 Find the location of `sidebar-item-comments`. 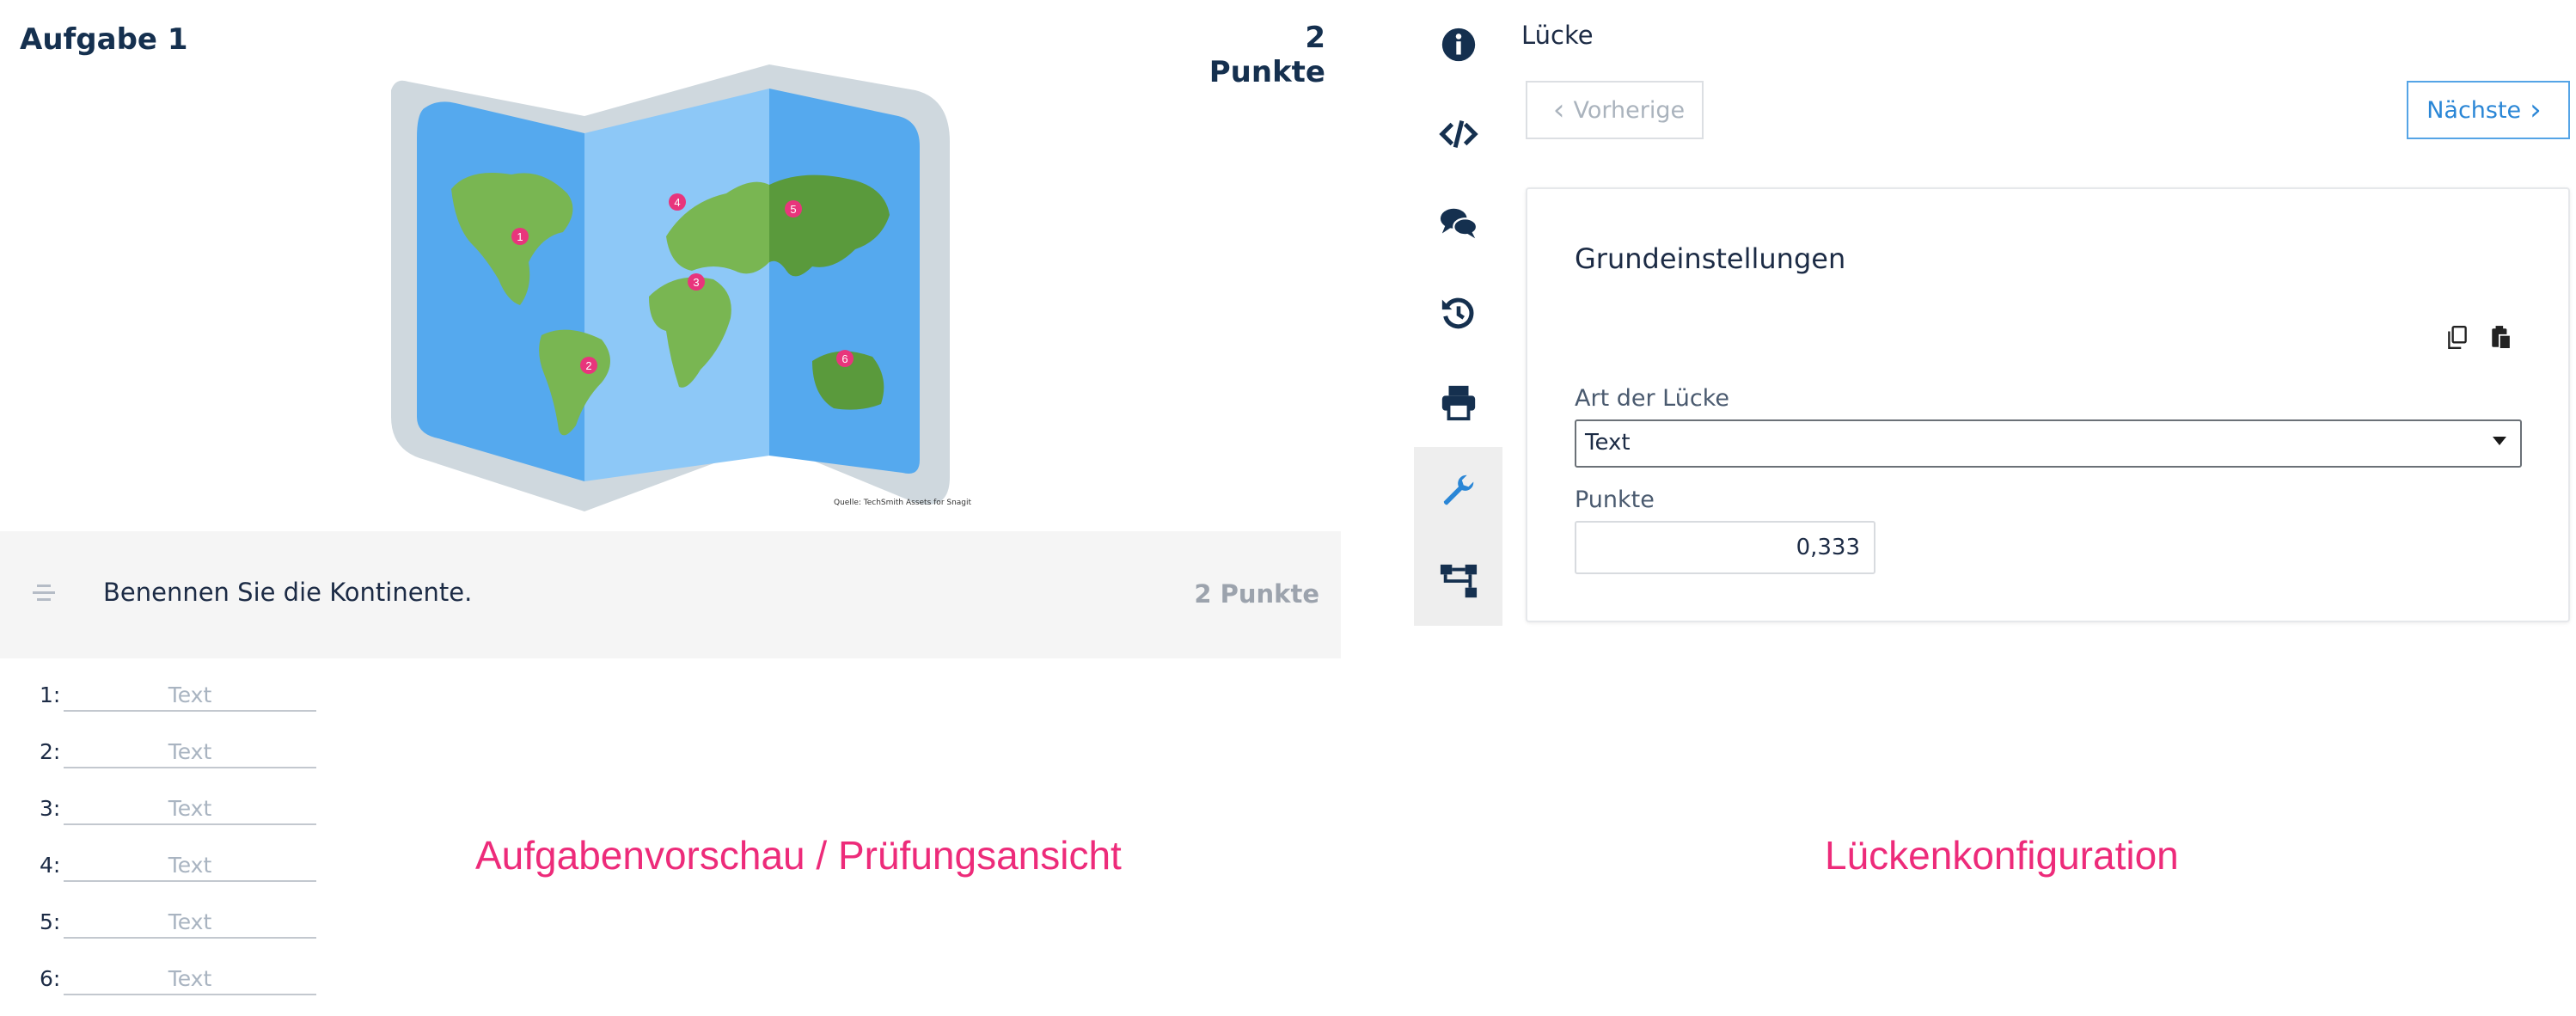

sidebar-item-comments is located at coordinates (1458, 223).